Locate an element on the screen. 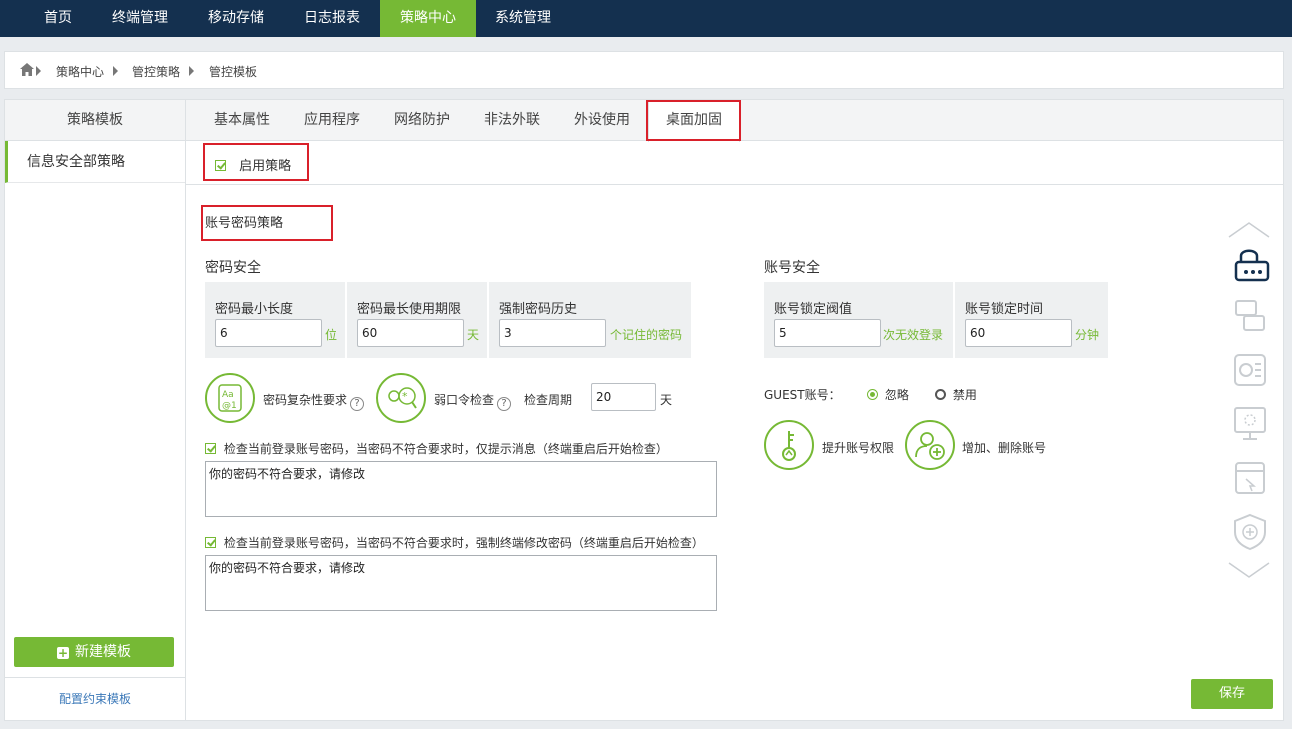 The image size is (1292, 729). screens-icon is located at coordinates (1249, 317).